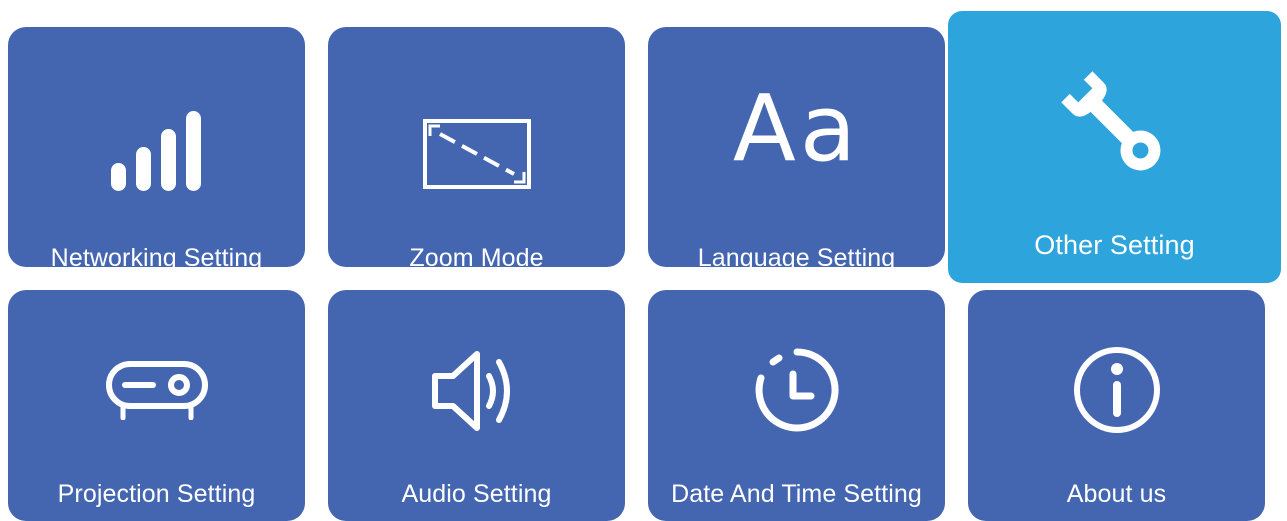 The height and width of the screenshot is (521, 1287). Describe the element at coordinates (476, 154) in the screenshot. I see `zoom-frame-icon` at that location.